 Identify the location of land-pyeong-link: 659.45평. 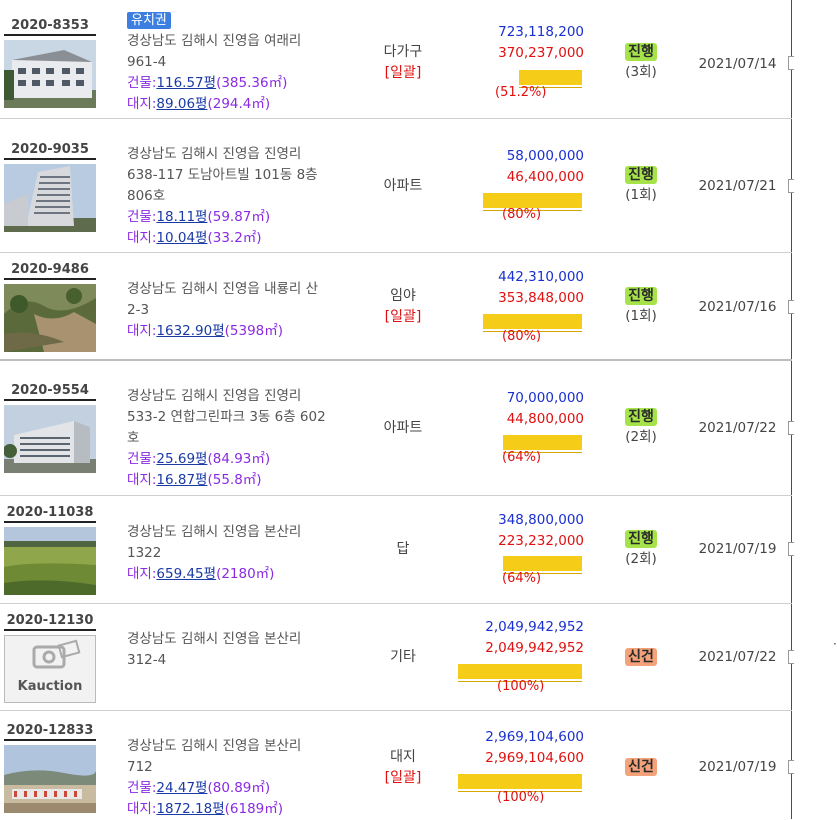
(186, 574).